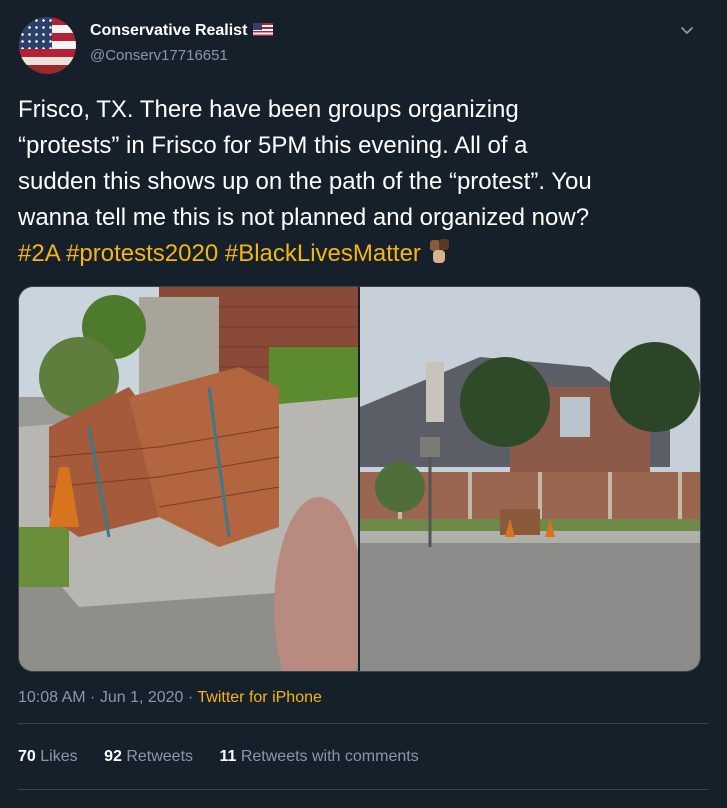  Describe the element at coordinates (59, 756) in the screenshot. I see `likes-label: Likes` at that location.